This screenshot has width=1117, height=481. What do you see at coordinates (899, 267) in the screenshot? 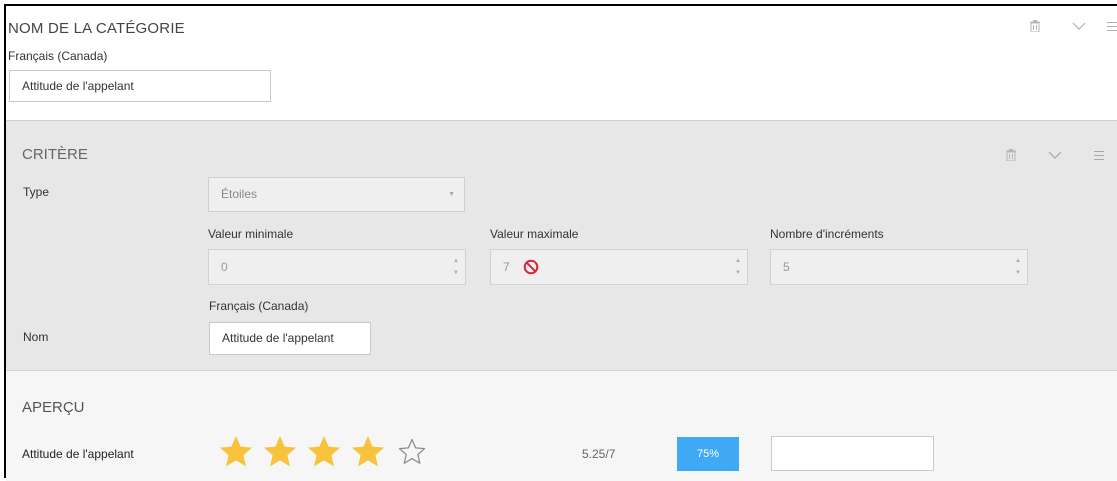
I see `increments-input: 5 ▲ ▼` at bounding box center [899, 267].